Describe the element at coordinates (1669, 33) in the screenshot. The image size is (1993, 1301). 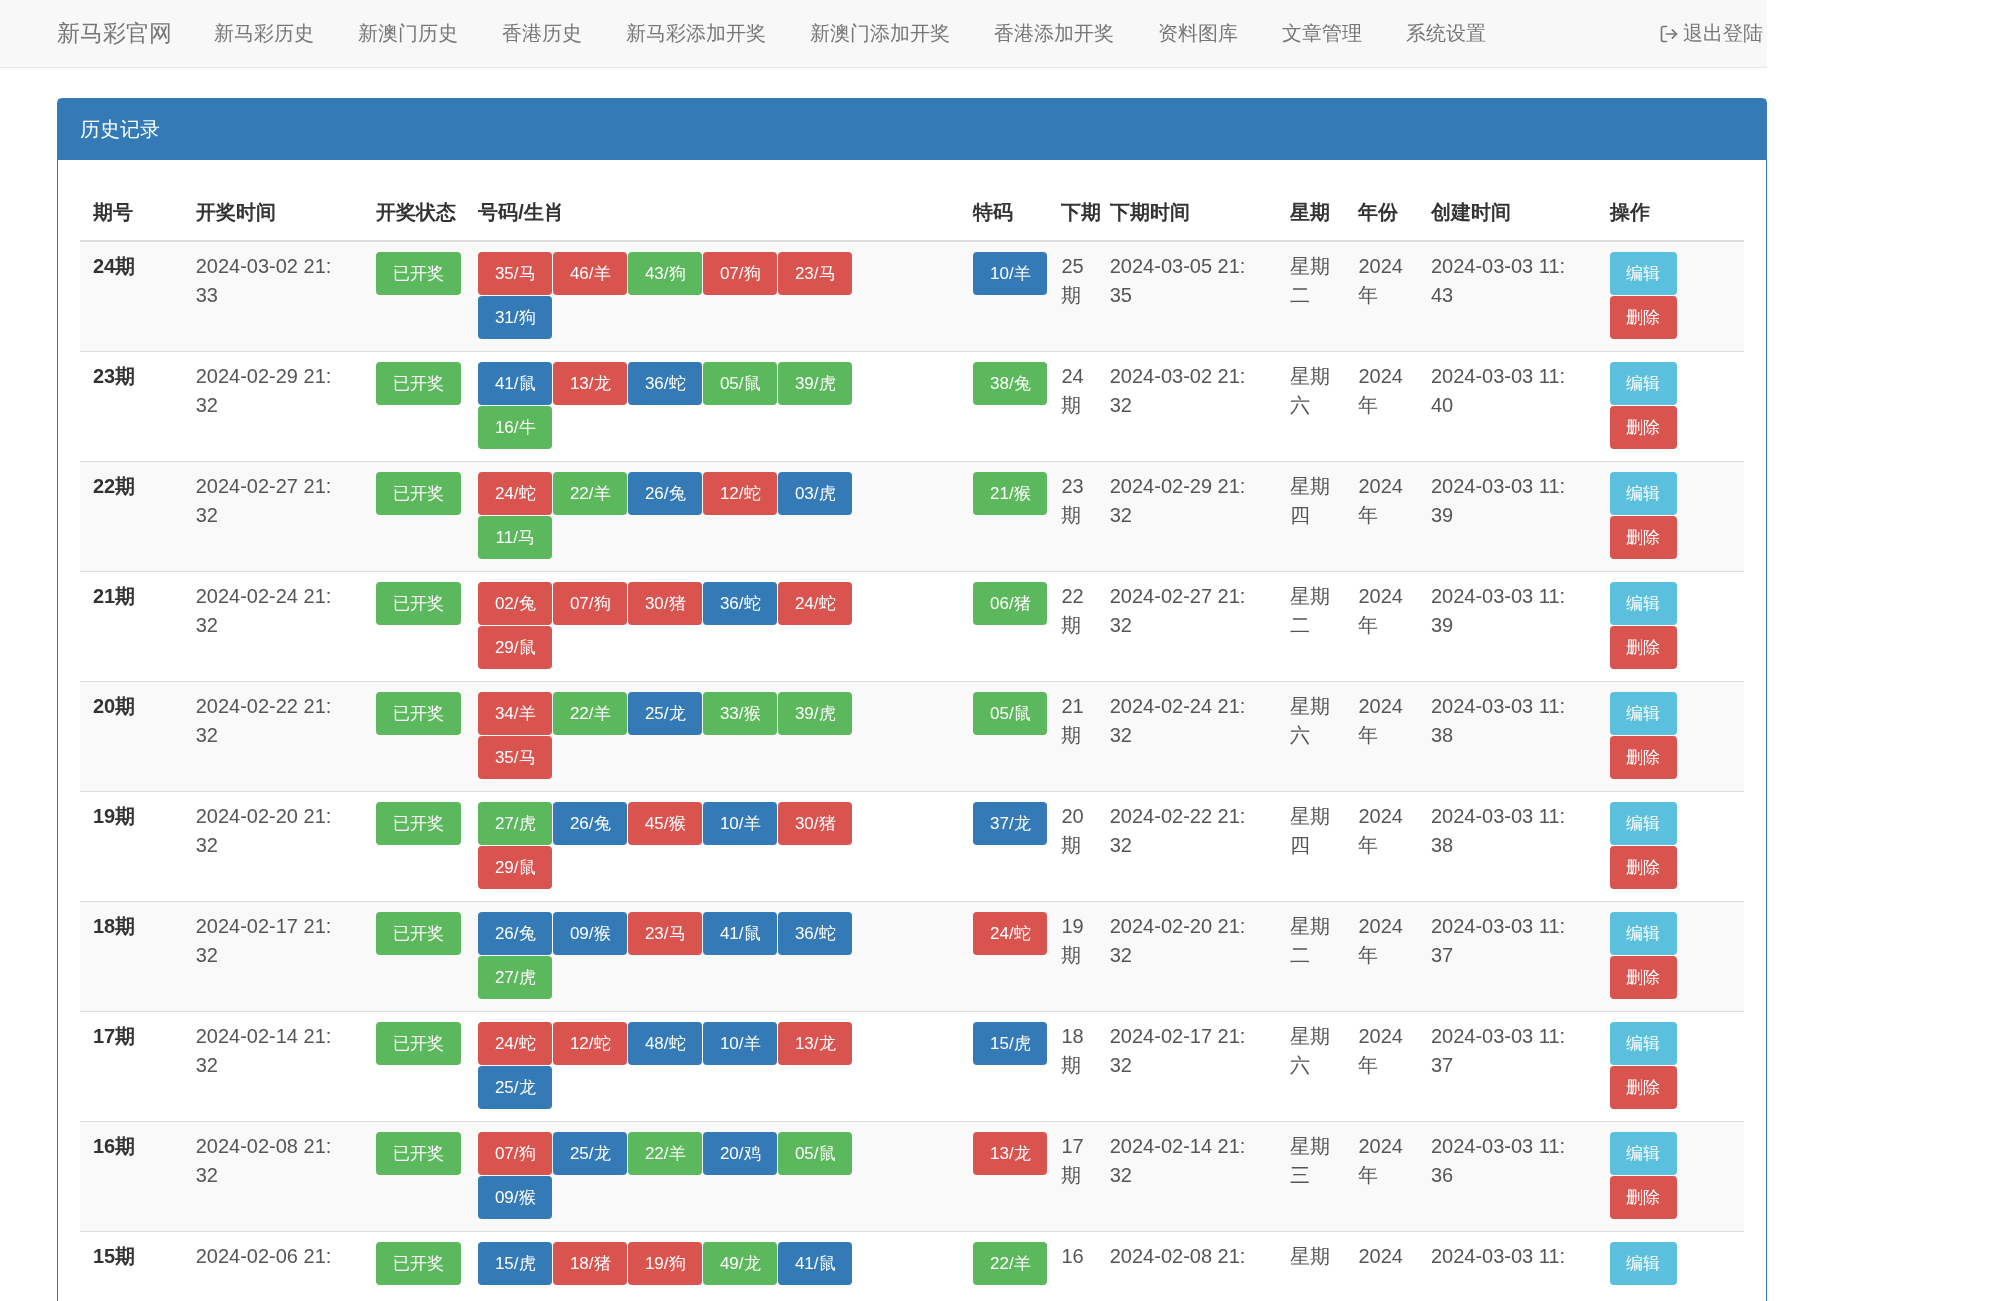
I see `sign-out-icon` at that location.